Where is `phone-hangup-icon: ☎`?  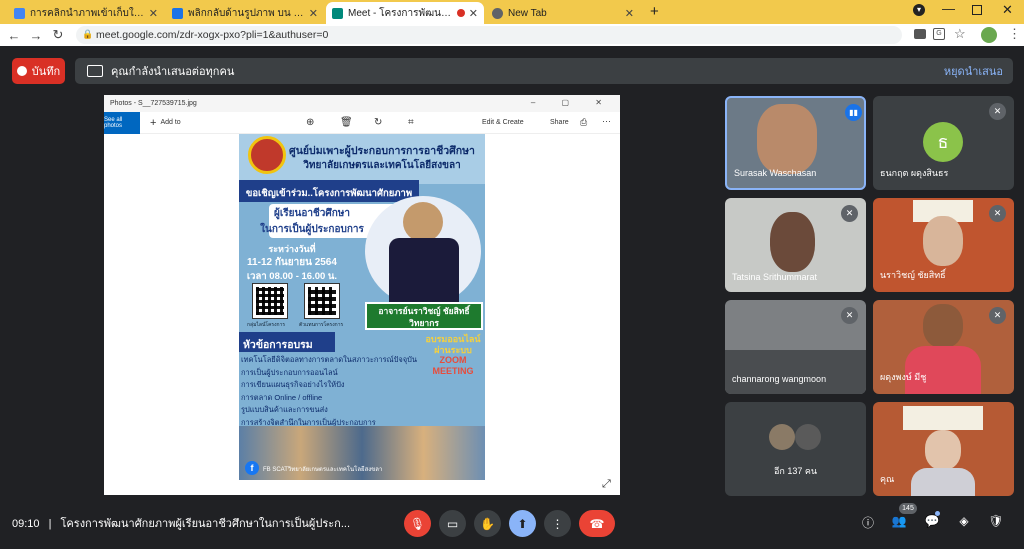 phone-hangup-icon: ☎ is located at coordinates (597, 523).